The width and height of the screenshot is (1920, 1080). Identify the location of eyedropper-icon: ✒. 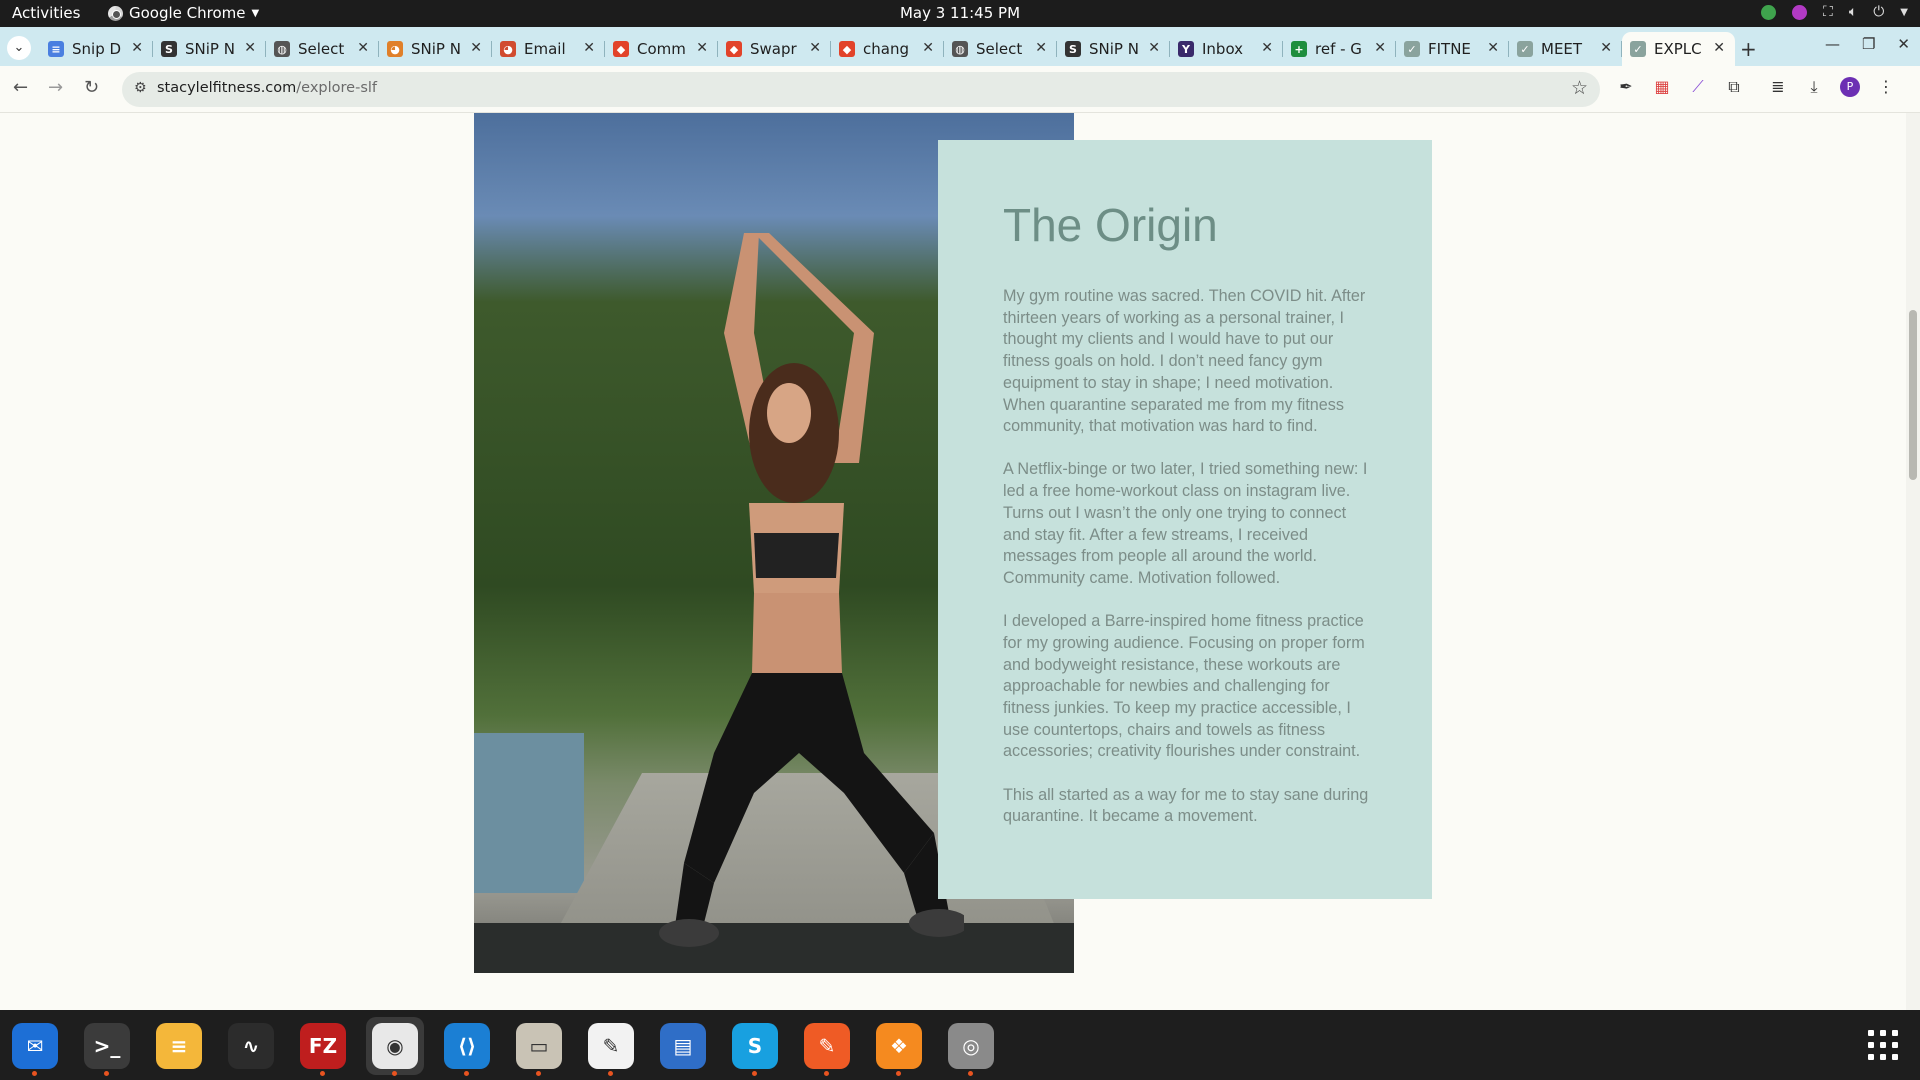
(1626, 87).